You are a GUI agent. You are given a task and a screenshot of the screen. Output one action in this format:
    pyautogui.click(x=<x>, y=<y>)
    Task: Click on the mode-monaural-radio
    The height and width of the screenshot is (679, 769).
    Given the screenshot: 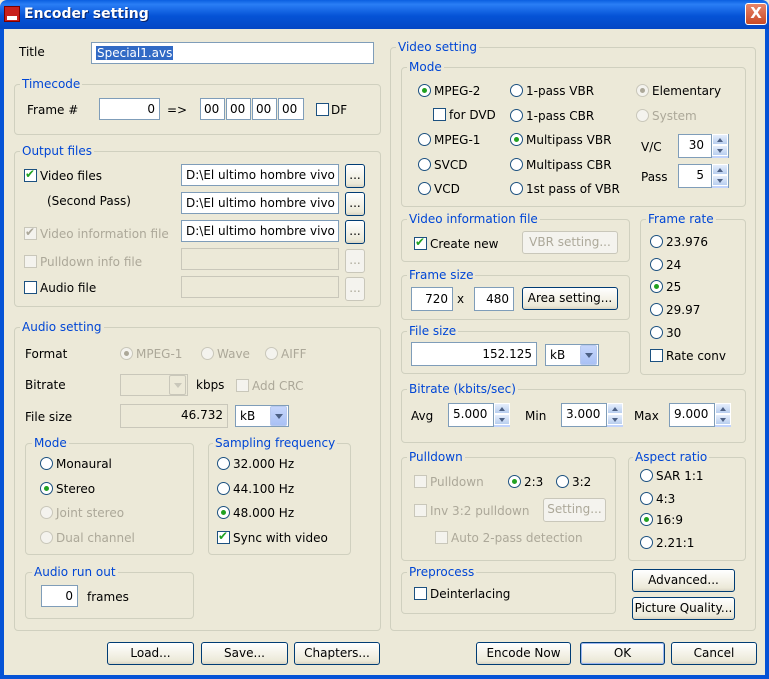 What is the action you would take?
    pyautogui.click(x=46, y=463)
    